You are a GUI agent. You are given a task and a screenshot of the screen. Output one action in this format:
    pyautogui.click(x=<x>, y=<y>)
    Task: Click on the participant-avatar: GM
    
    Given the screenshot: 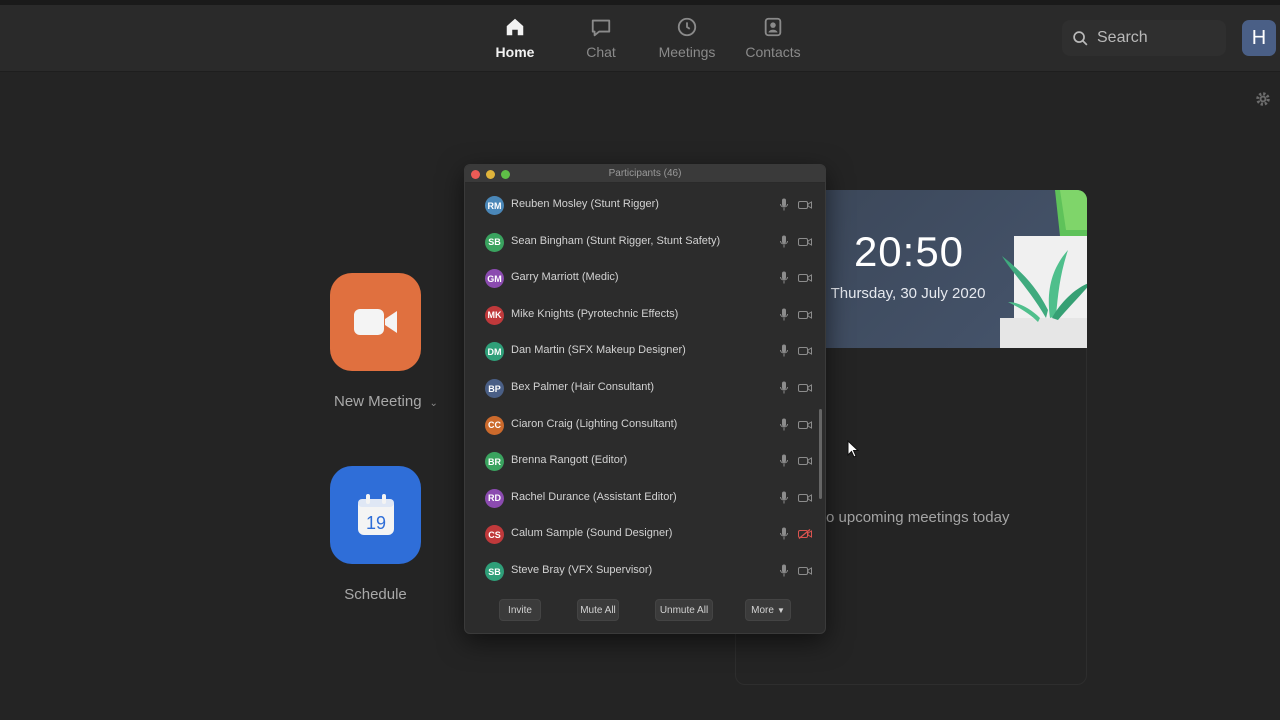 What is the action you would take?
    pyautogui.click(x=494, y=279)
    